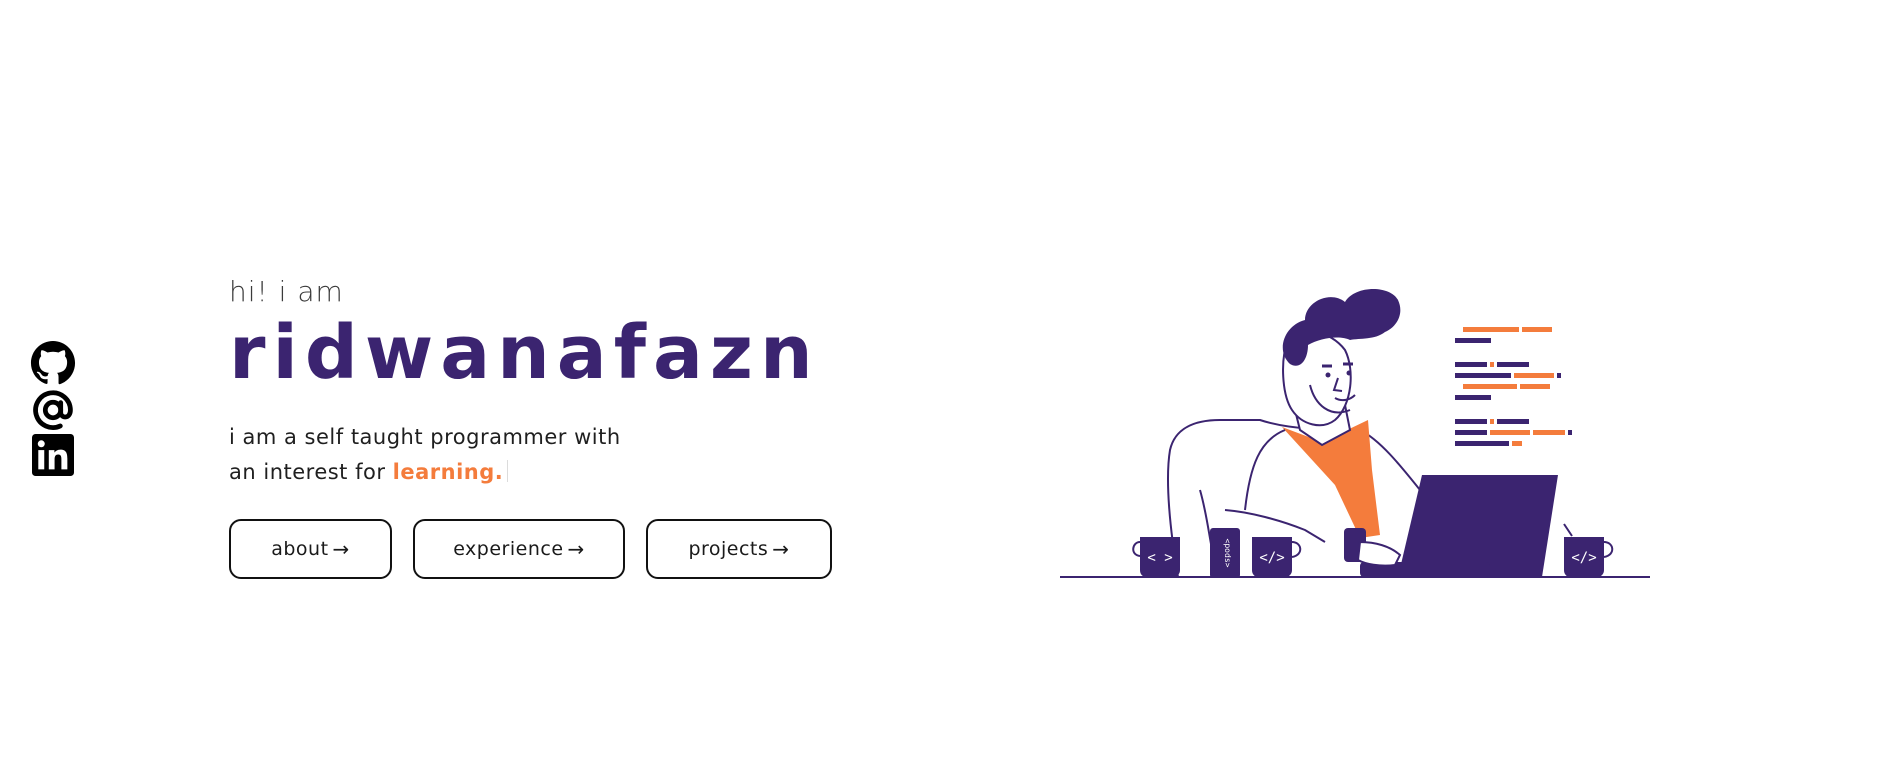 The height and width of the screenshot is (773, 1896). I want to click on programmer-illustration: < > <pods> </> </>, so click(1360, 434).